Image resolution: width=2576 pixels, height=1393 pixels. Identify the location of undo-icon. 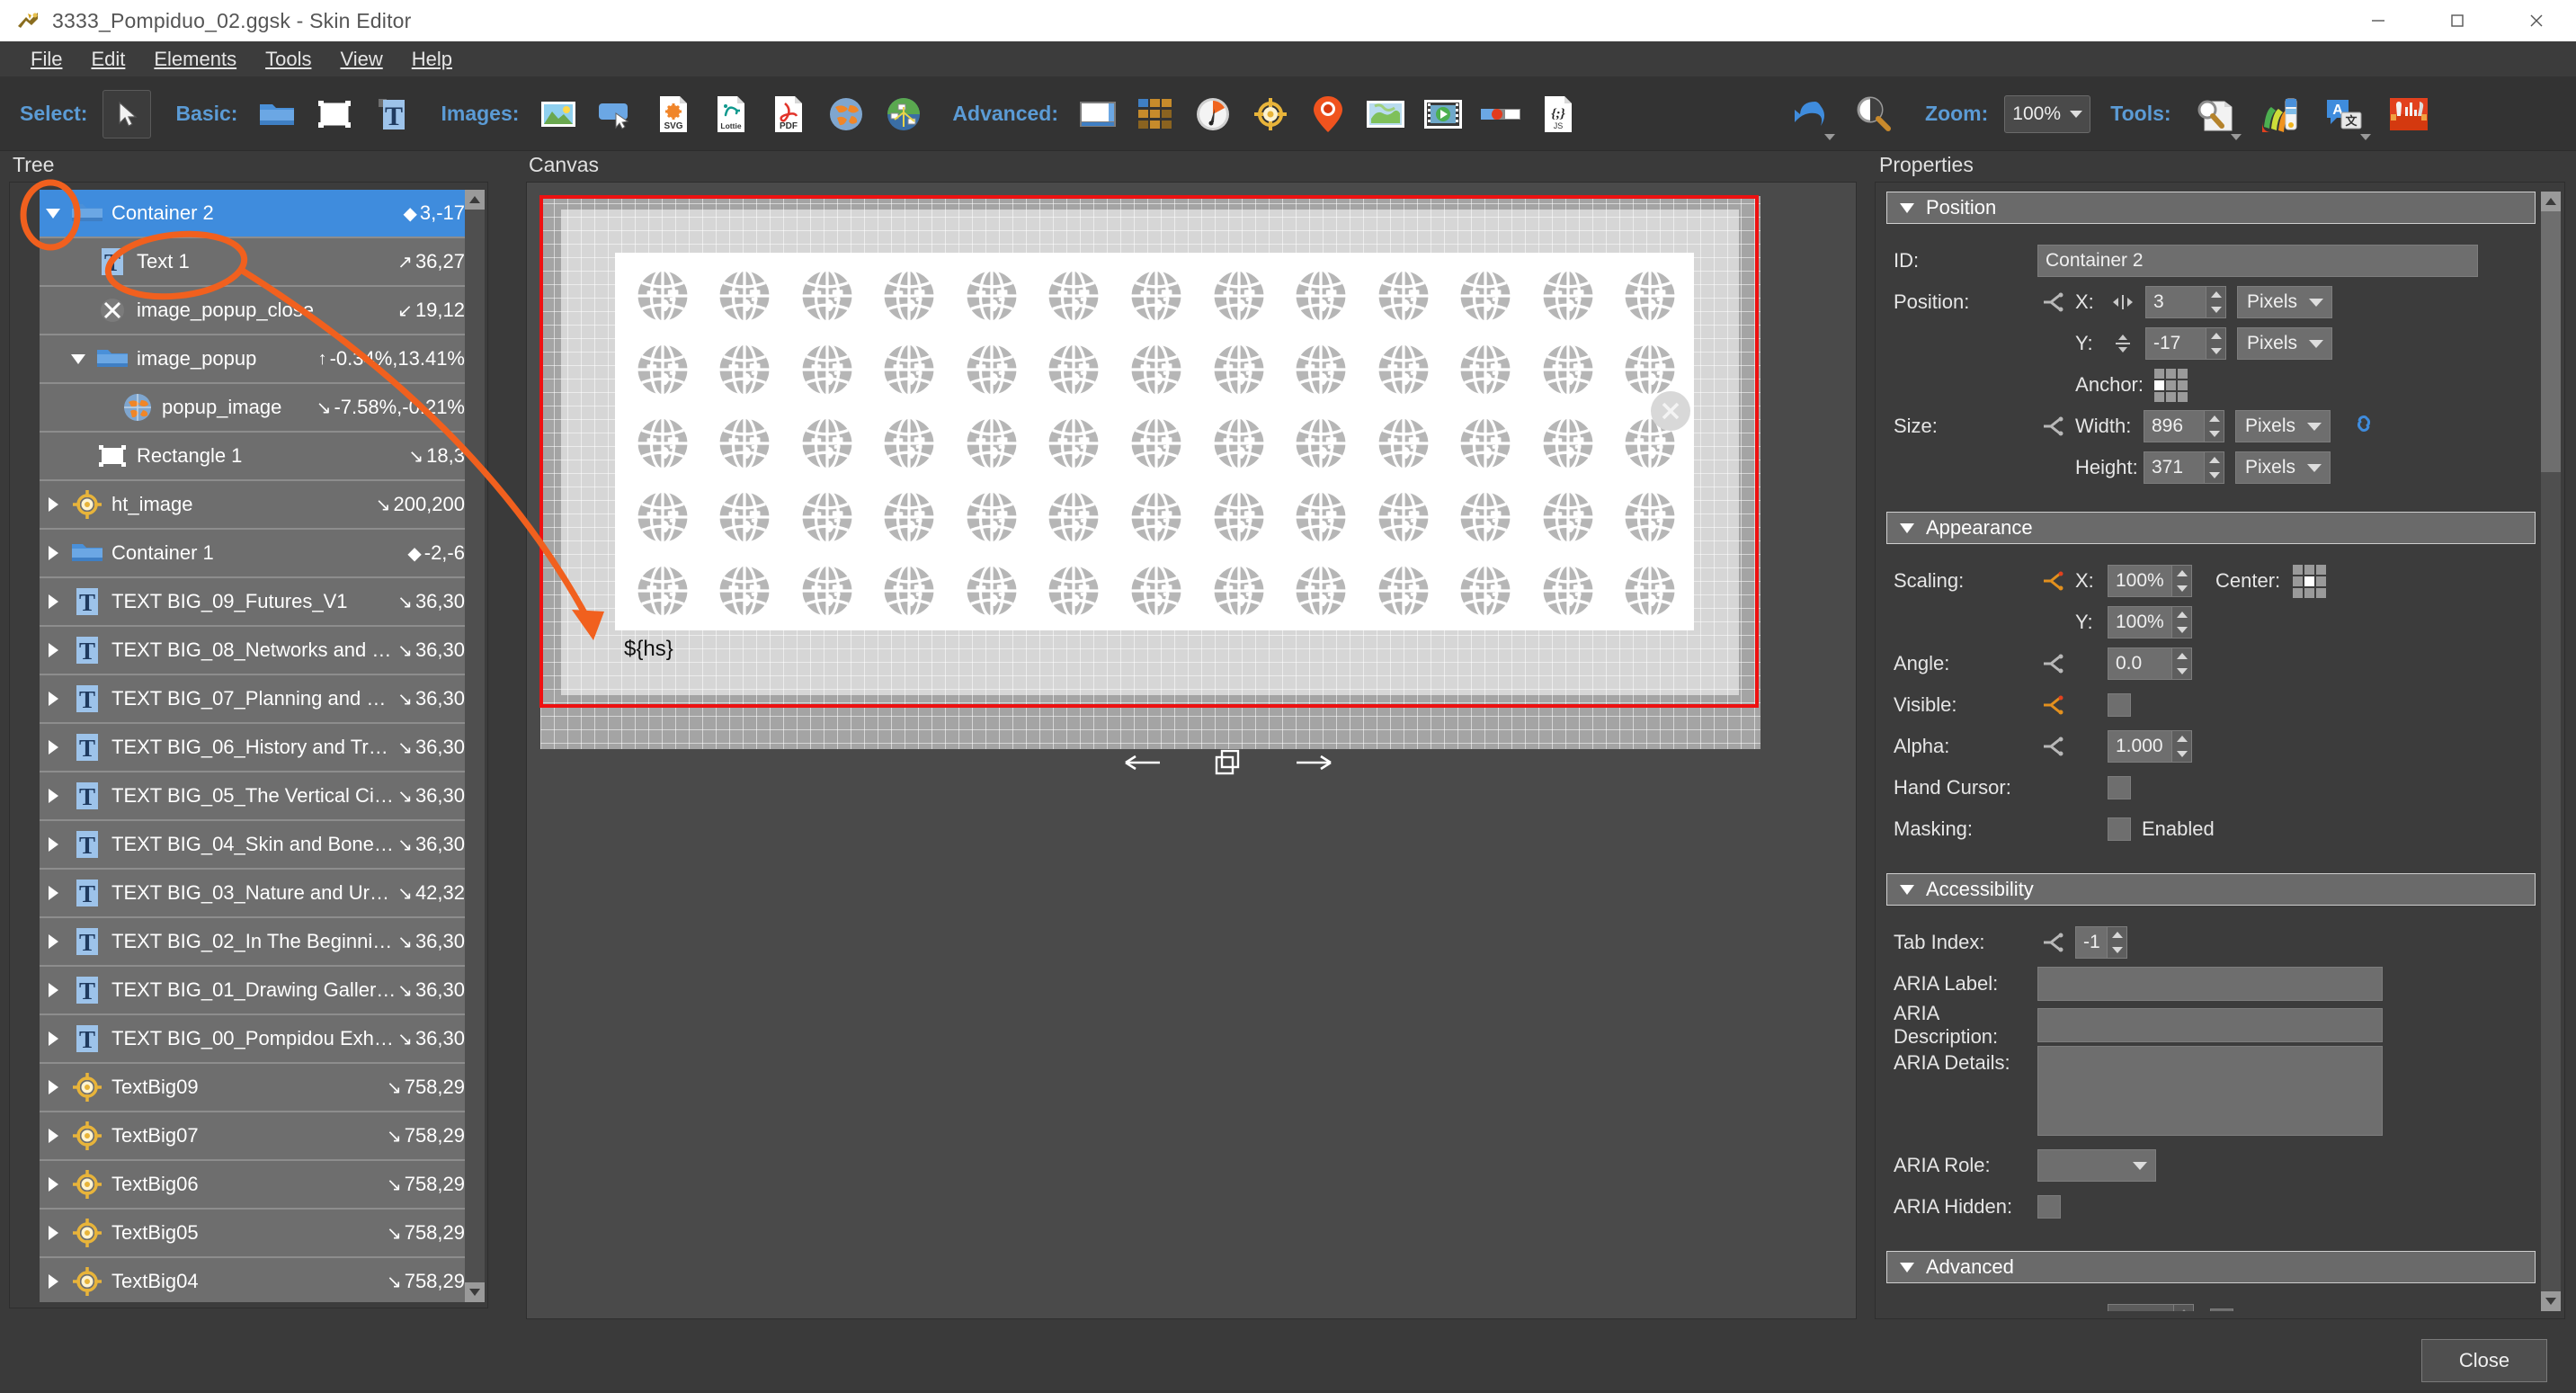
(1808, 114).